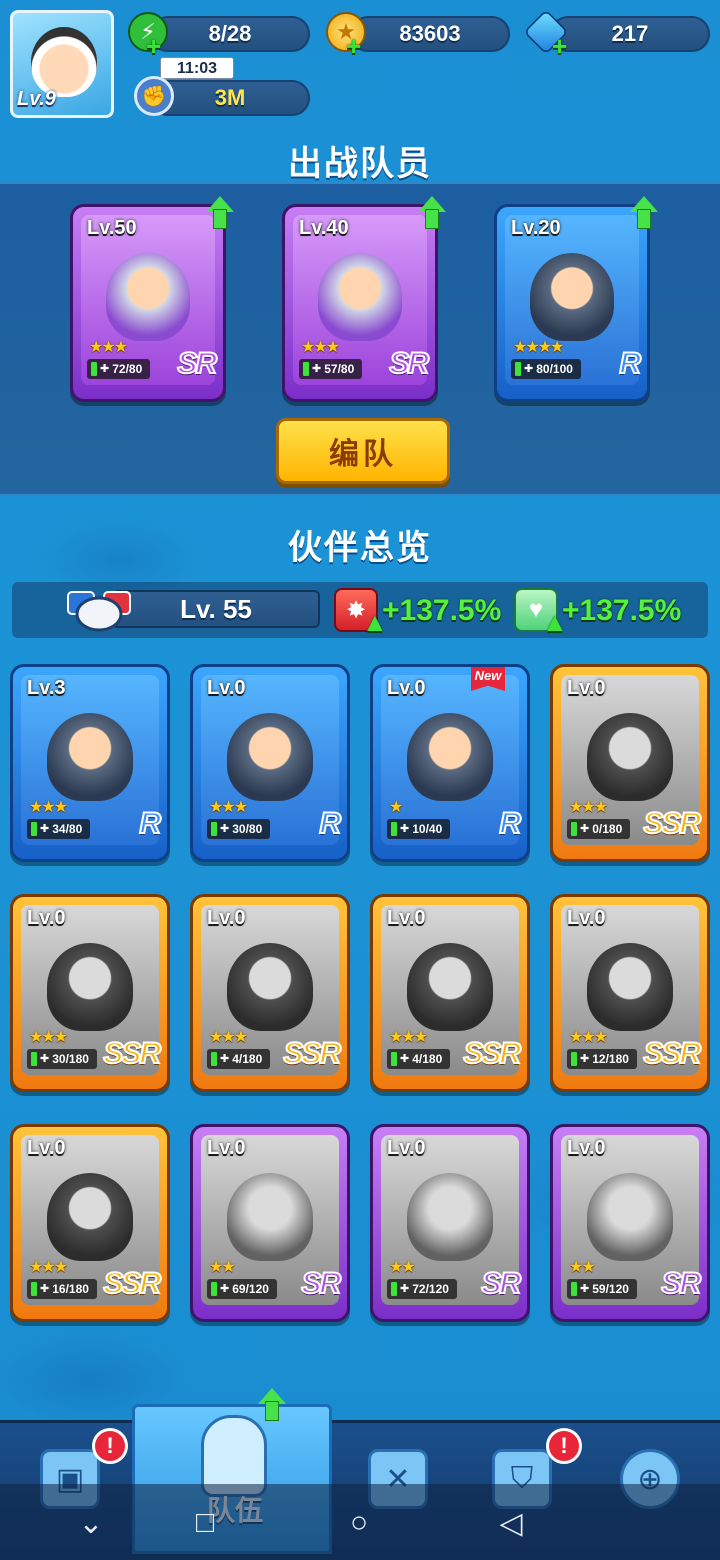  Describe the element at coordinates (70, 1059) in the screenshot. I see `shard-text: 30/180` at that location.